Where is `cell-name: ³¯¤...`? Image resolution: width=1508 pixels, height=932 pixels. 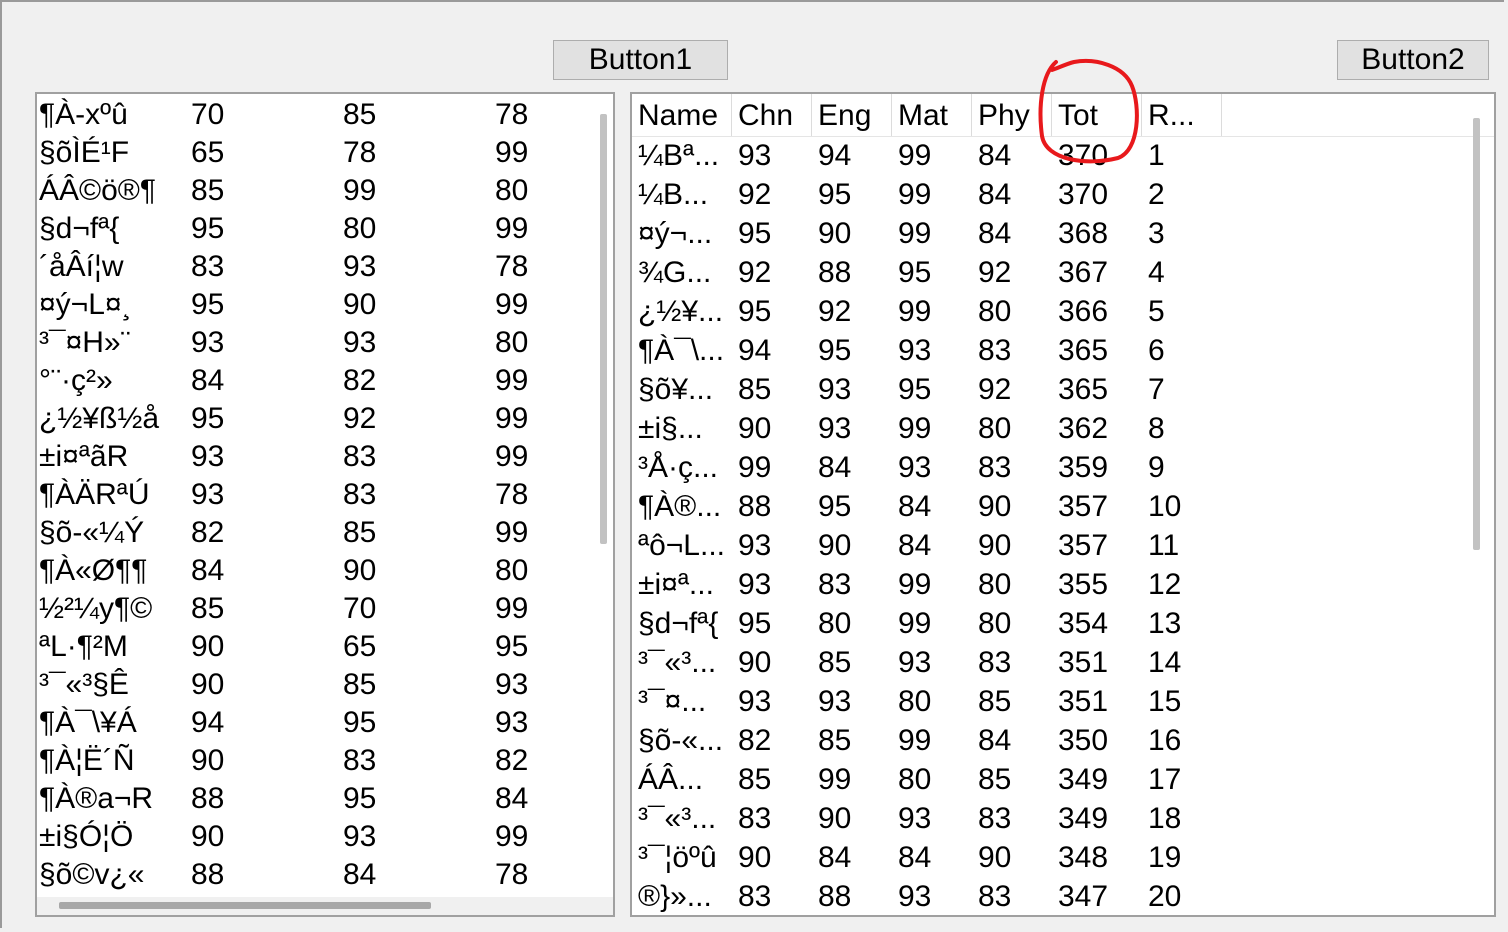
cell-name: ³¯¤... is located at coordinates (672, 701).